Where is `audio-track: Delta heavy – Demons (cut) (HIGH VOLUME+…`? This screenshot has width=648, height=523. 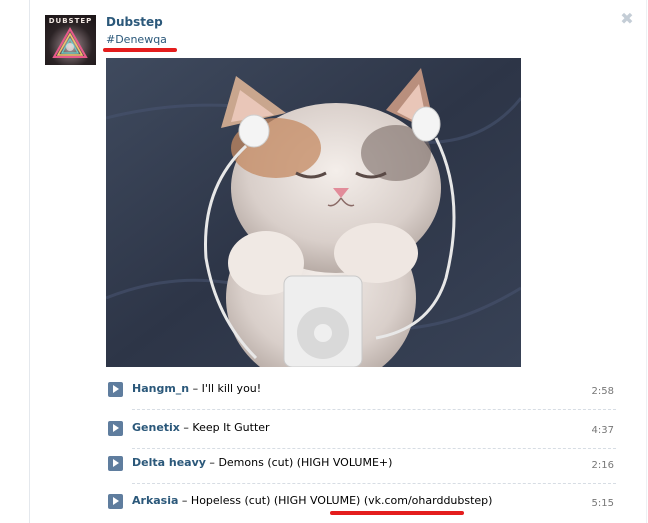 audio-track: Delta heavy – Demons (cut) (HIGH VOLUME+… is located at coordinates (361, 468).